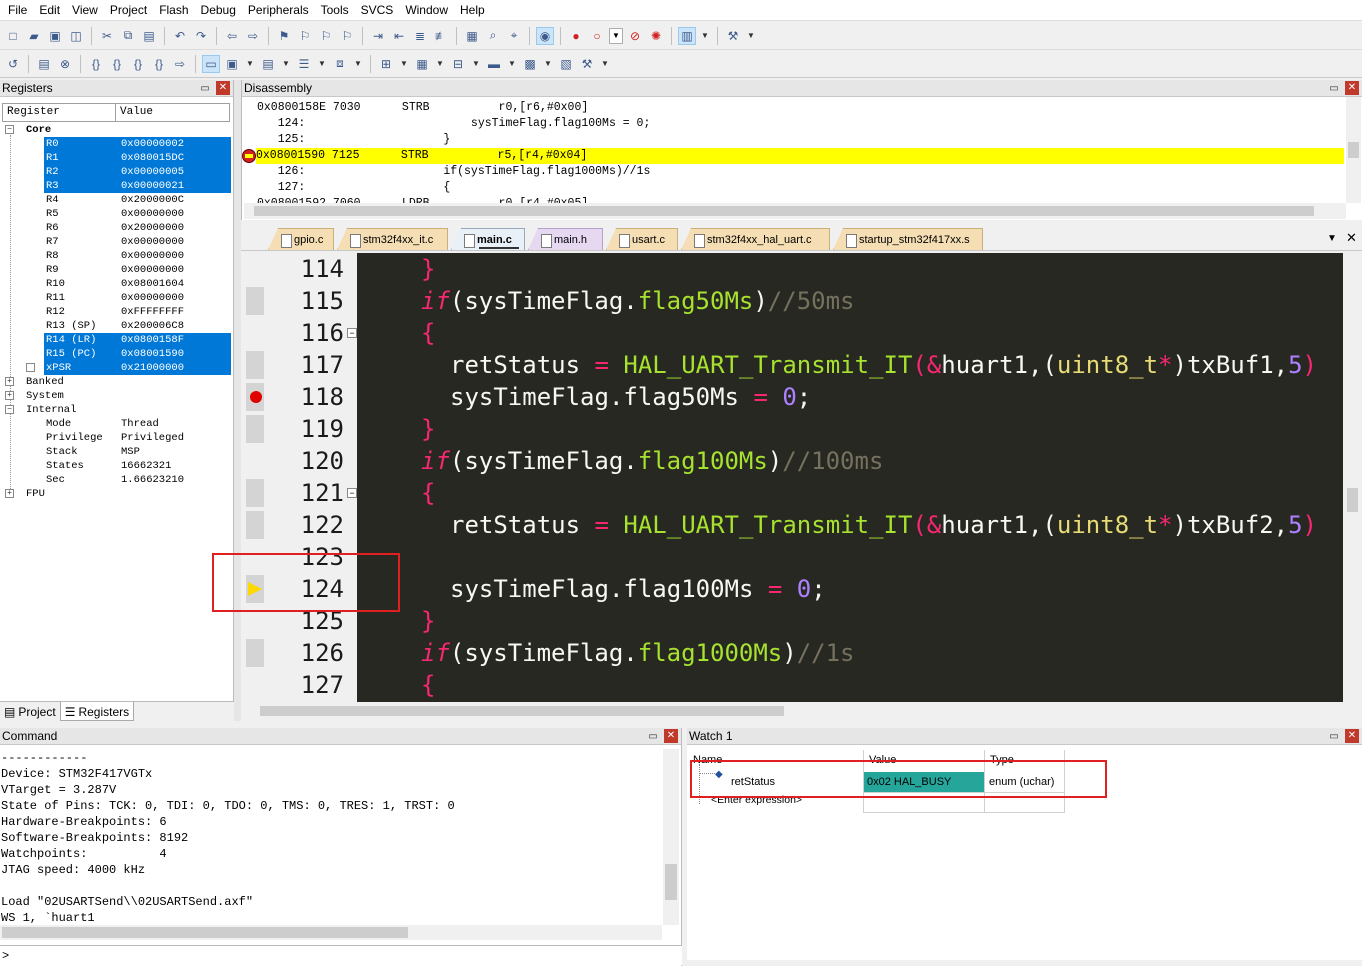 This screenshot has width=1362, height=966. I want to click on comment-icon: ≣, so click(420, 36).